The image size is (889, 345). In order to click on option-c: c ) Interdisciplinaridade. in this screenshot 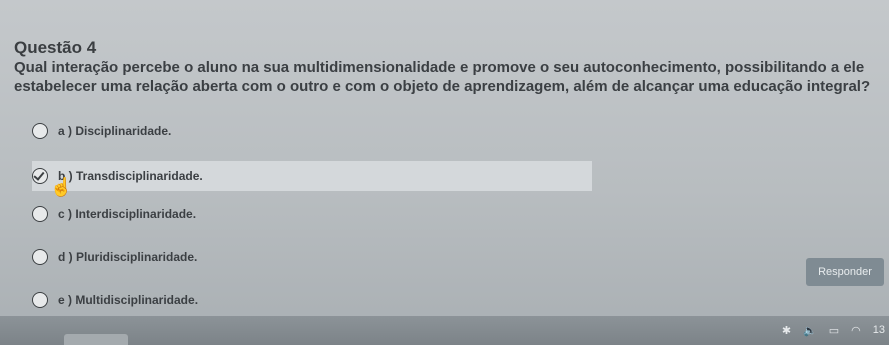, I will do `click(312, 214)`.